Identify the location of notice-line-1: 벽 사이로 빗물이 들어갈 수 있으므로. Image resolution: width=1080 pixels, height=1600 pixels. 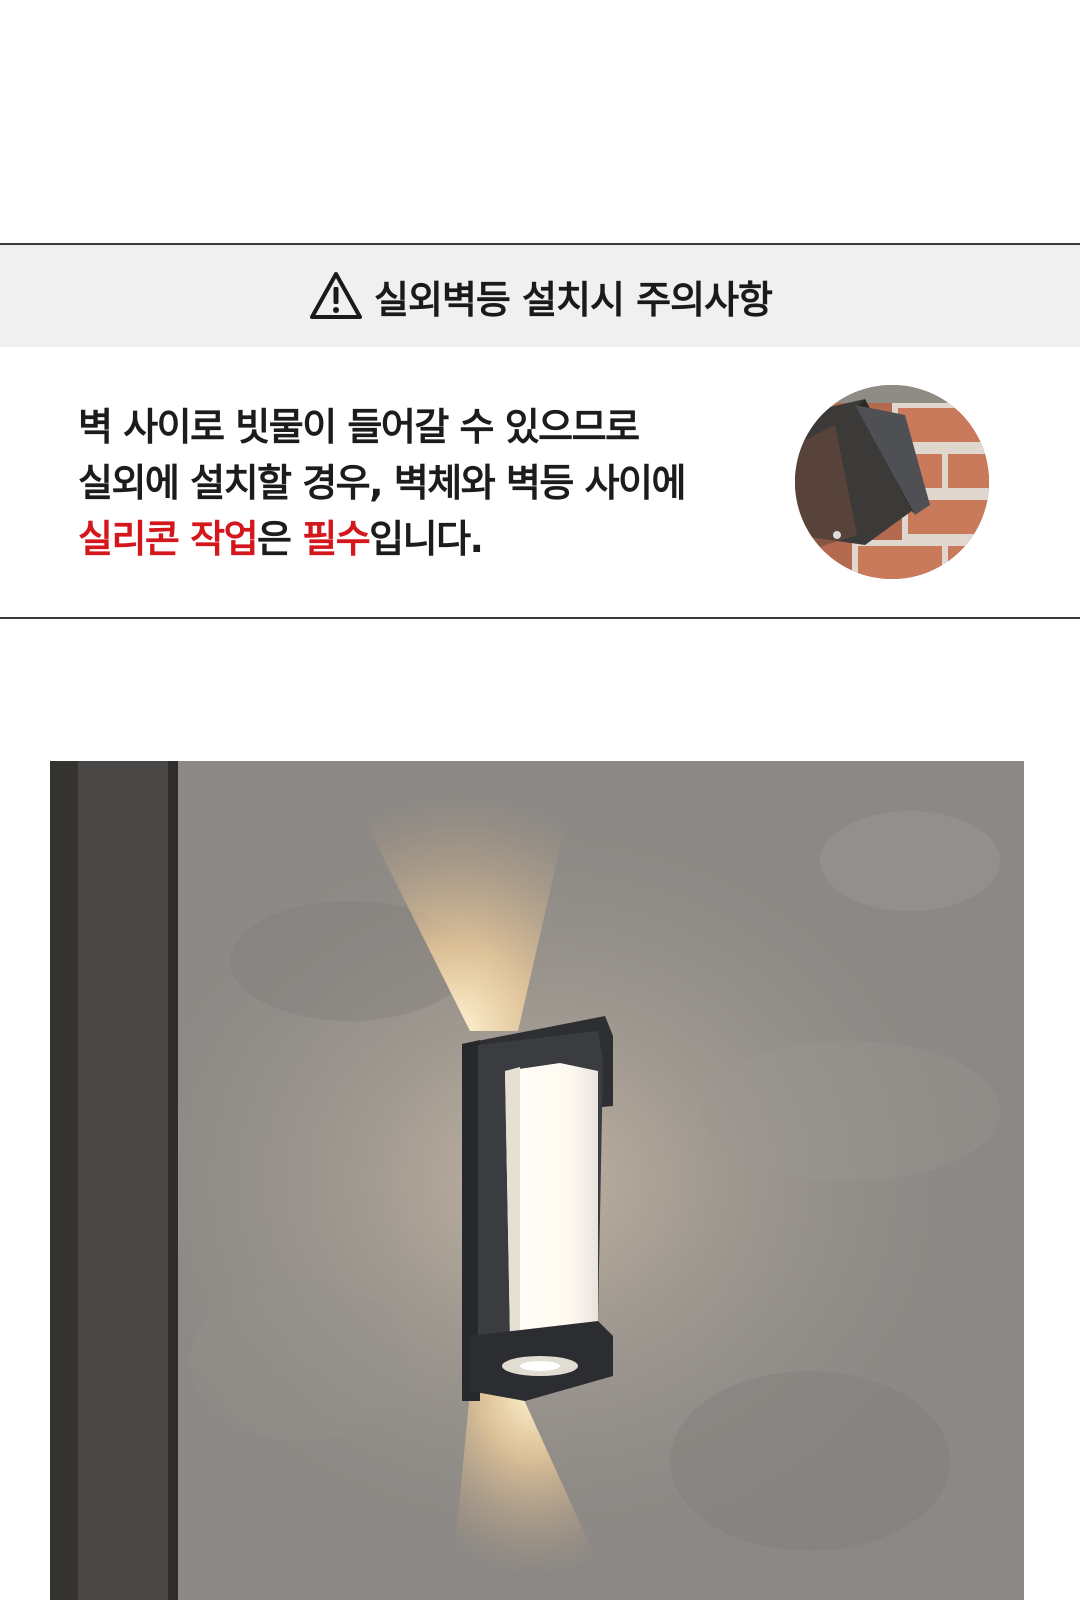
(359, 427).